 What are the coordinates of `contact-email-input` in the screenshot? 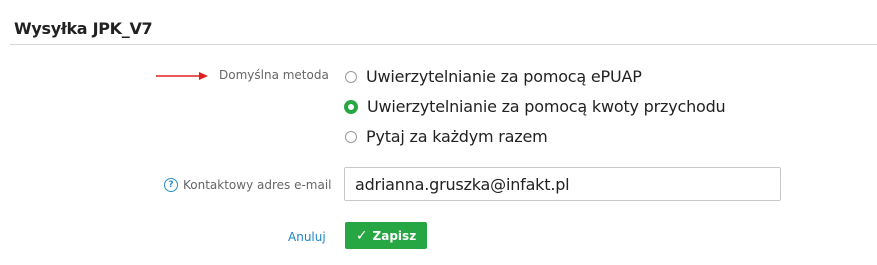 It's located at (562, 184).